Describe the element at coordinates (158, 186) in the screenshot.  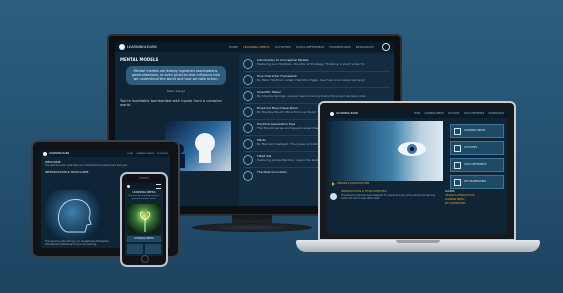
I see `menu-icon` at that location.